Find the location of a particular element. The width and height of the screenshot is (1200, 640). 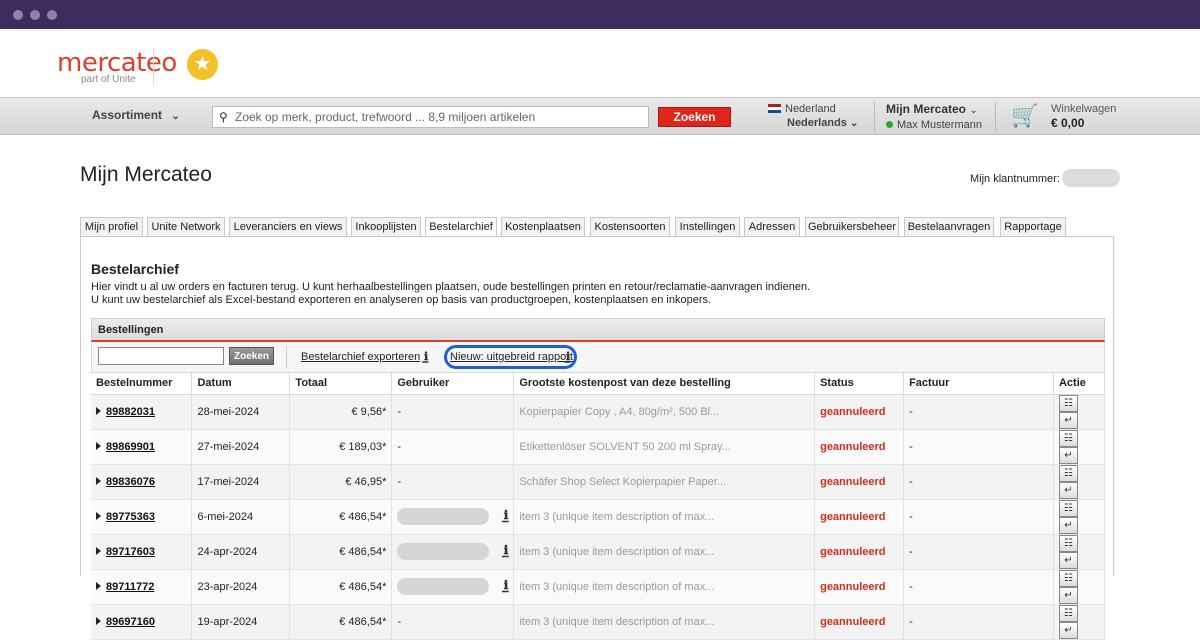

column-header: Bestelnummer is located at coordinates (142, 384).